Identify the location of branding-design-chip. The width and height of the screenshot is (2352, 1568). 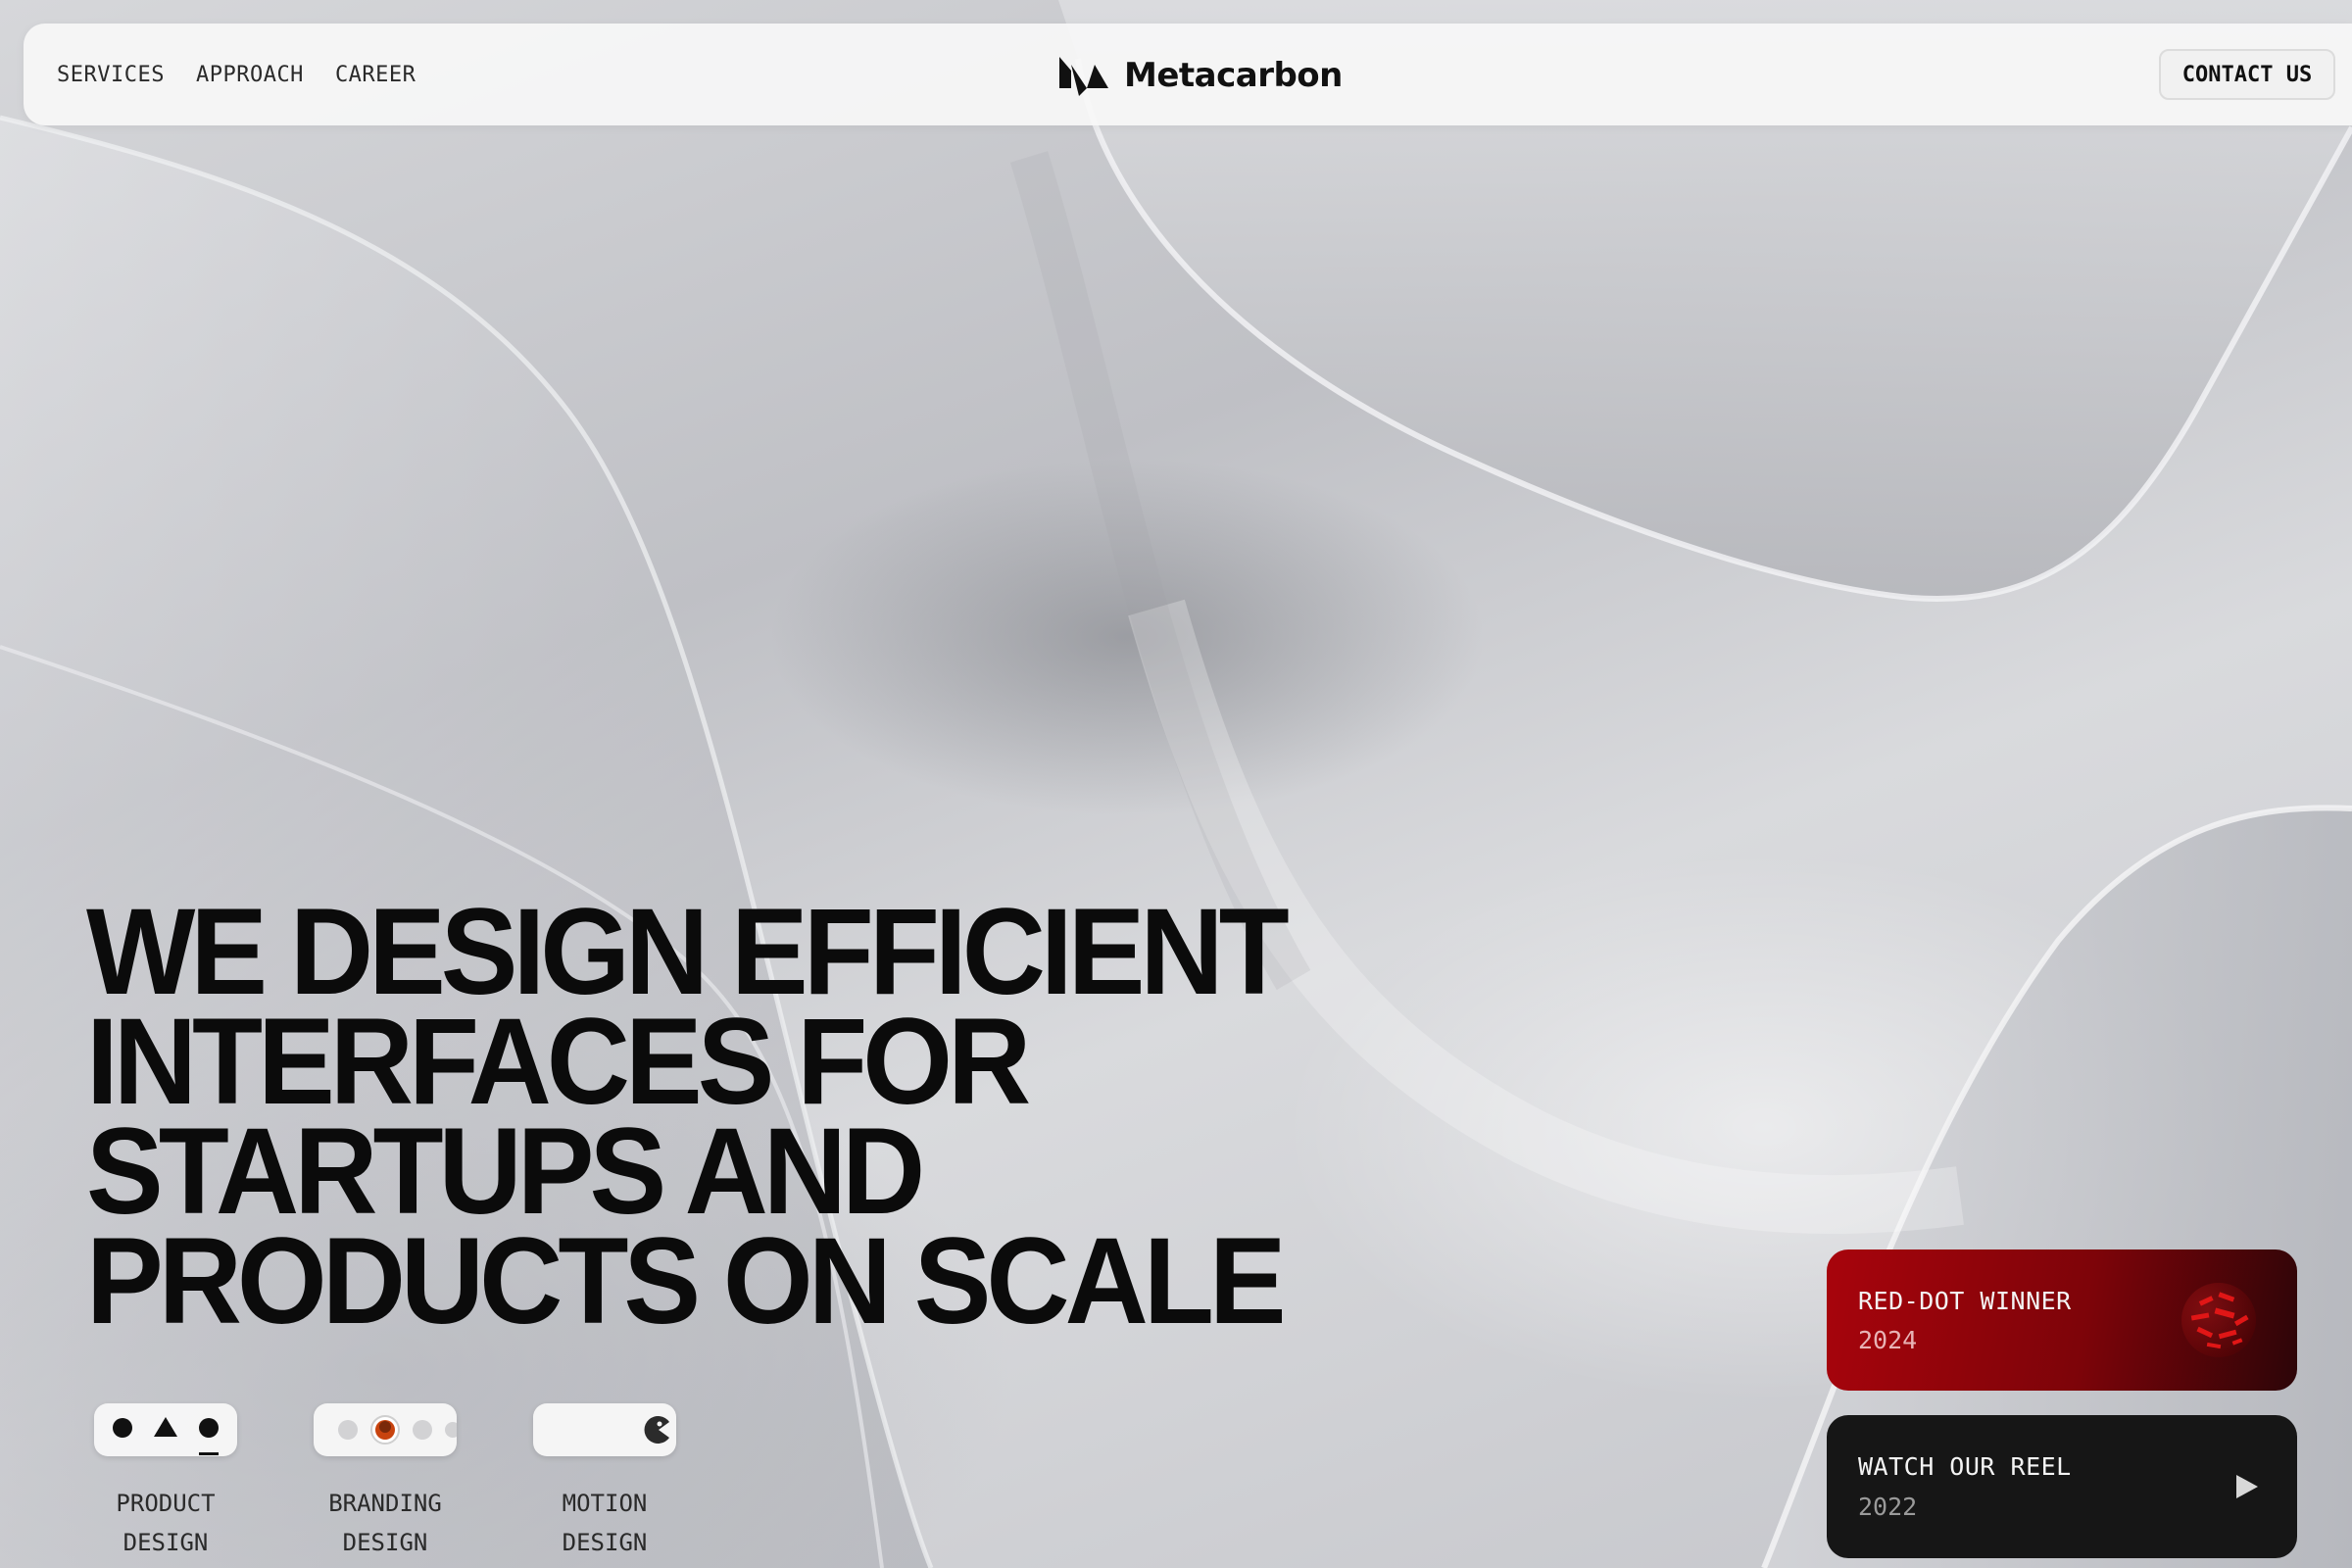
(385, 1429).